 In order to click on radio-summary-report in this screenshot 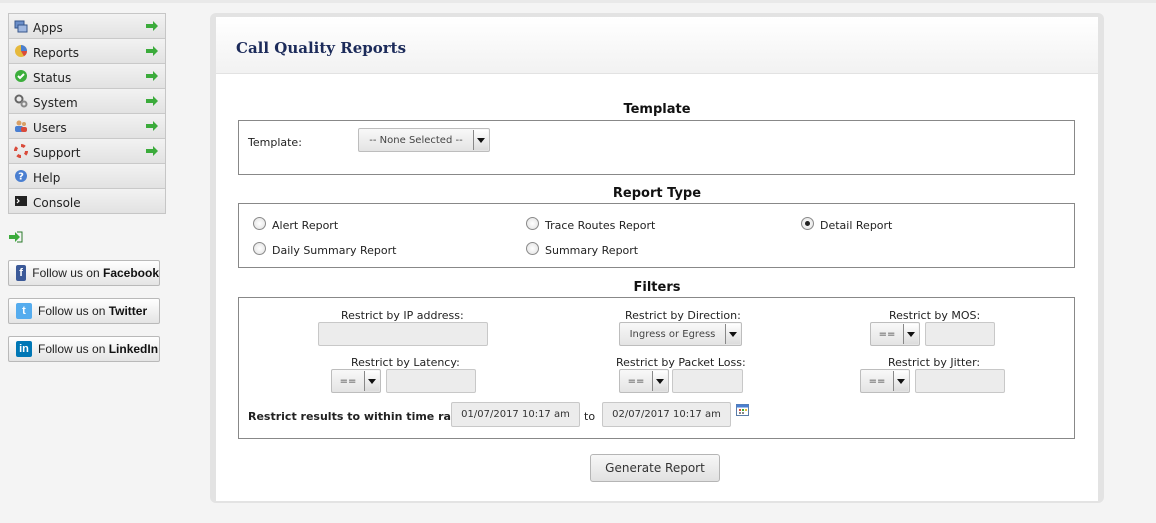, I will do `click(532, 248)`.